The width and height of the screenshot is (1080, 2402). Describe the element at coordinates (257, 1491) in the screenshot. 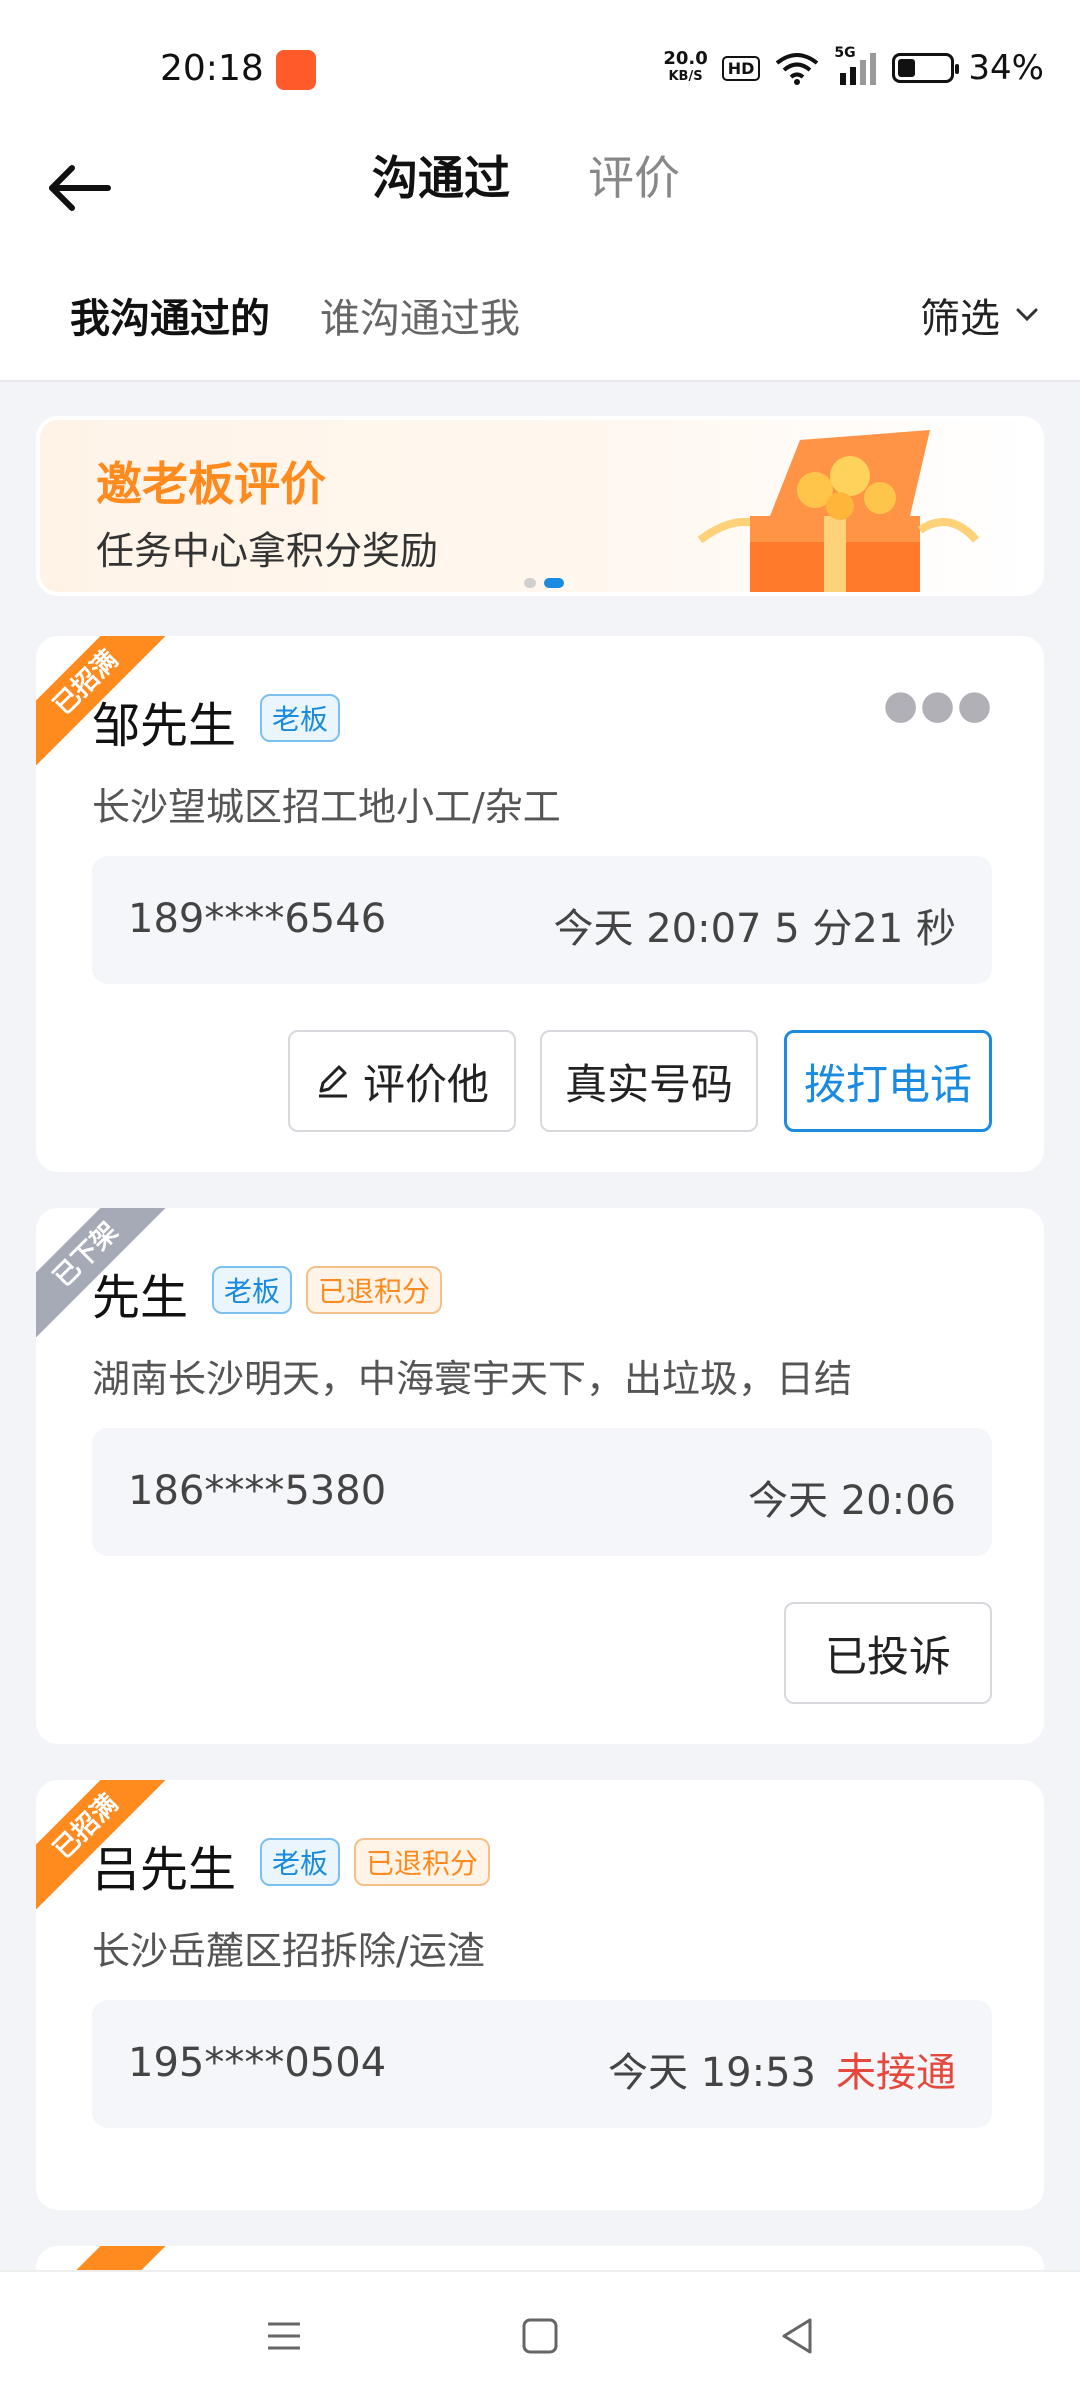

I see `phone-number: 186****5380` at that location.